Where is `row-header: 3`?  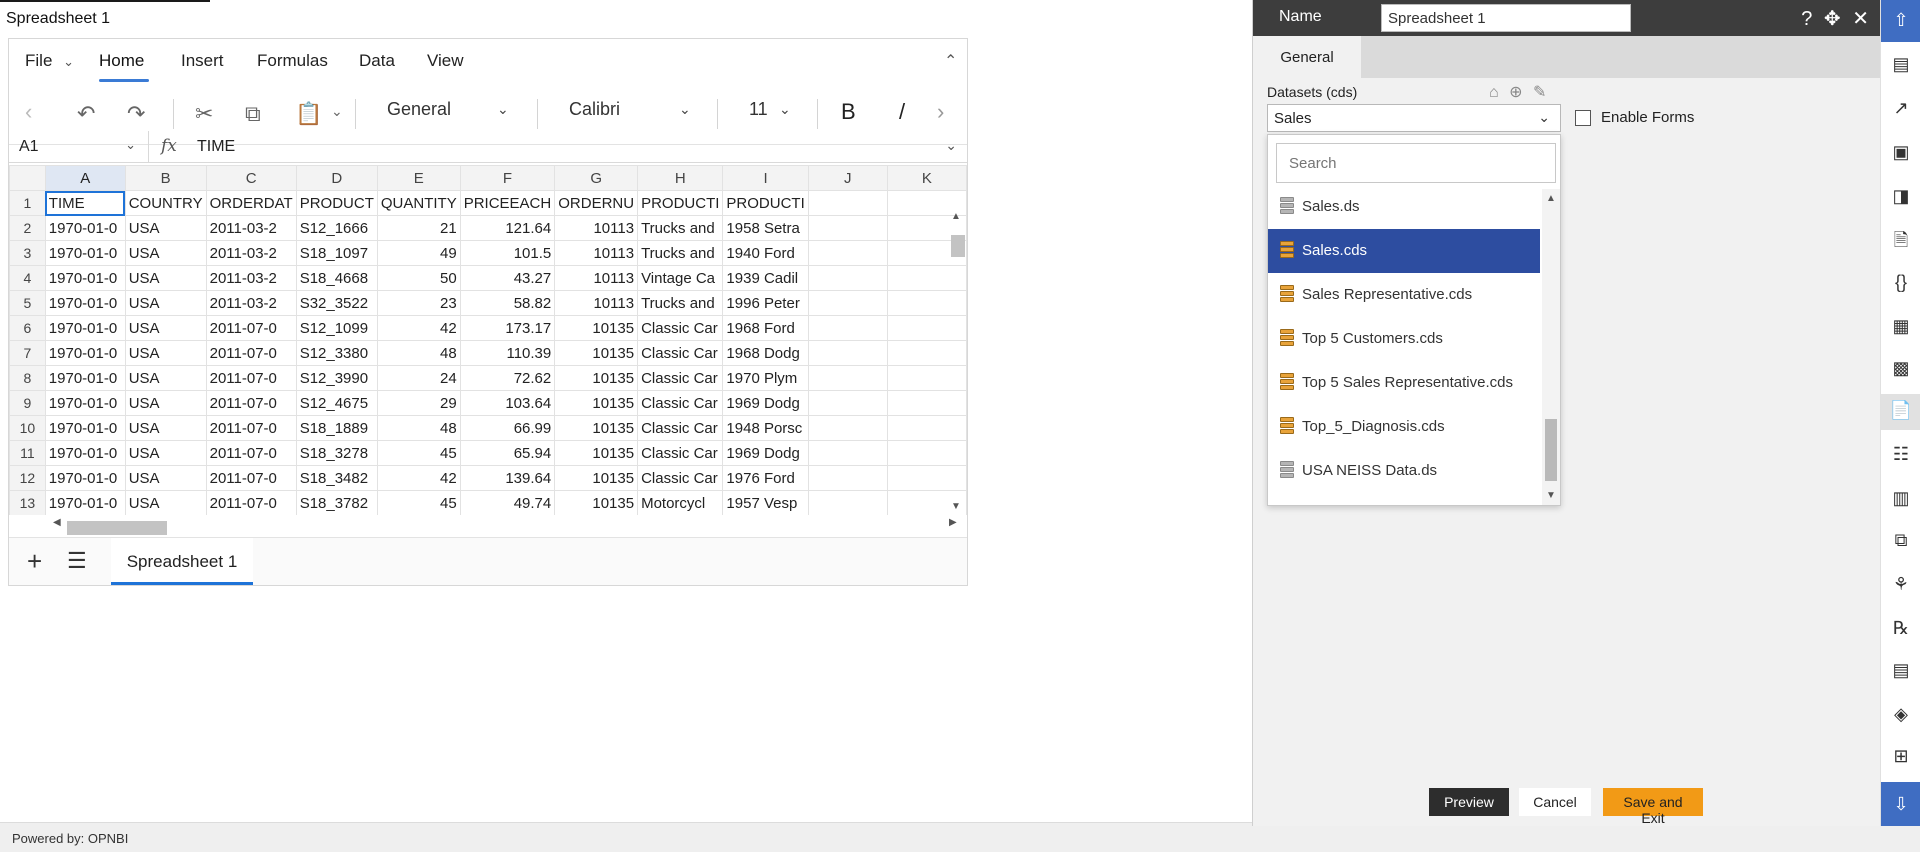 row-header: 3 is located at coordinates (27, 253).